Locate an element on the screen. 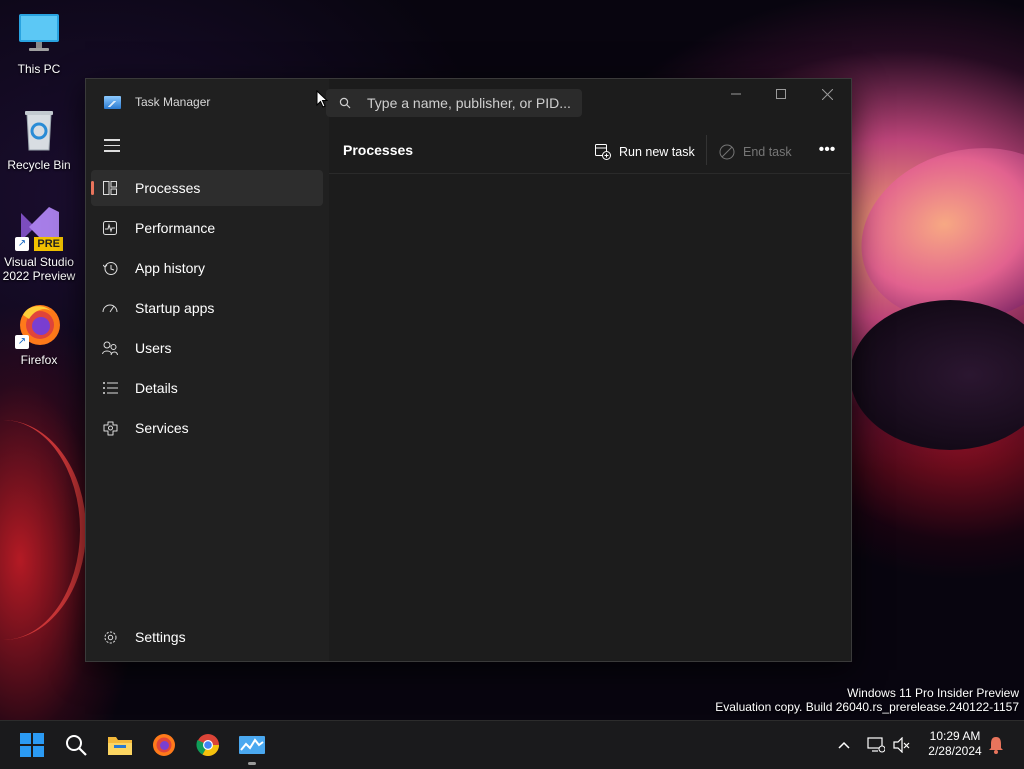 The width and height of the screenshot is (1024, 769). toolbar: Processes Run new task End task ••• is located at coordinates (589, 152).